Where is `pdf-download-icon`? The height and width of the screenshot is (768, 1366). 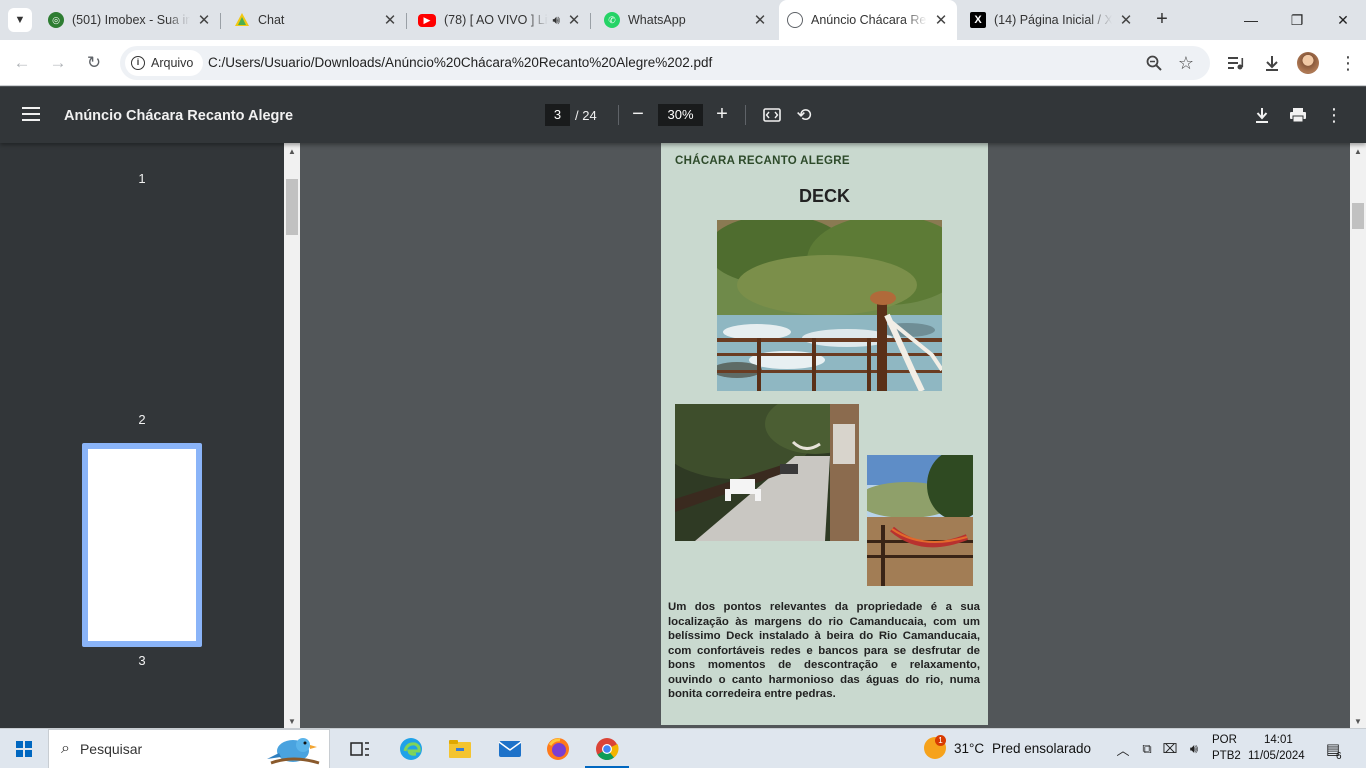
pdf-download-icon is located at coordinates (1262, 115).